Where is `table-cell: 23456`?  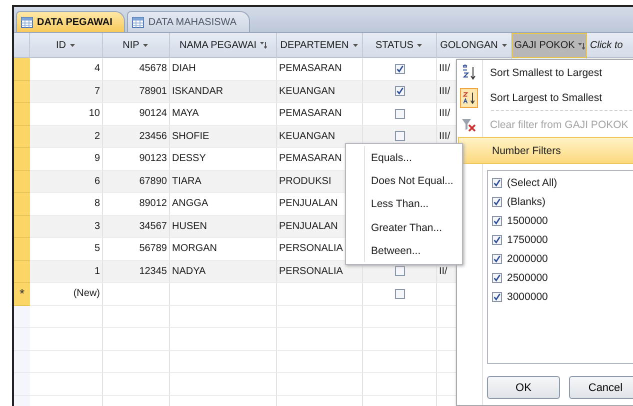 table-cell: 23456 is located at coordinates (136, 137).